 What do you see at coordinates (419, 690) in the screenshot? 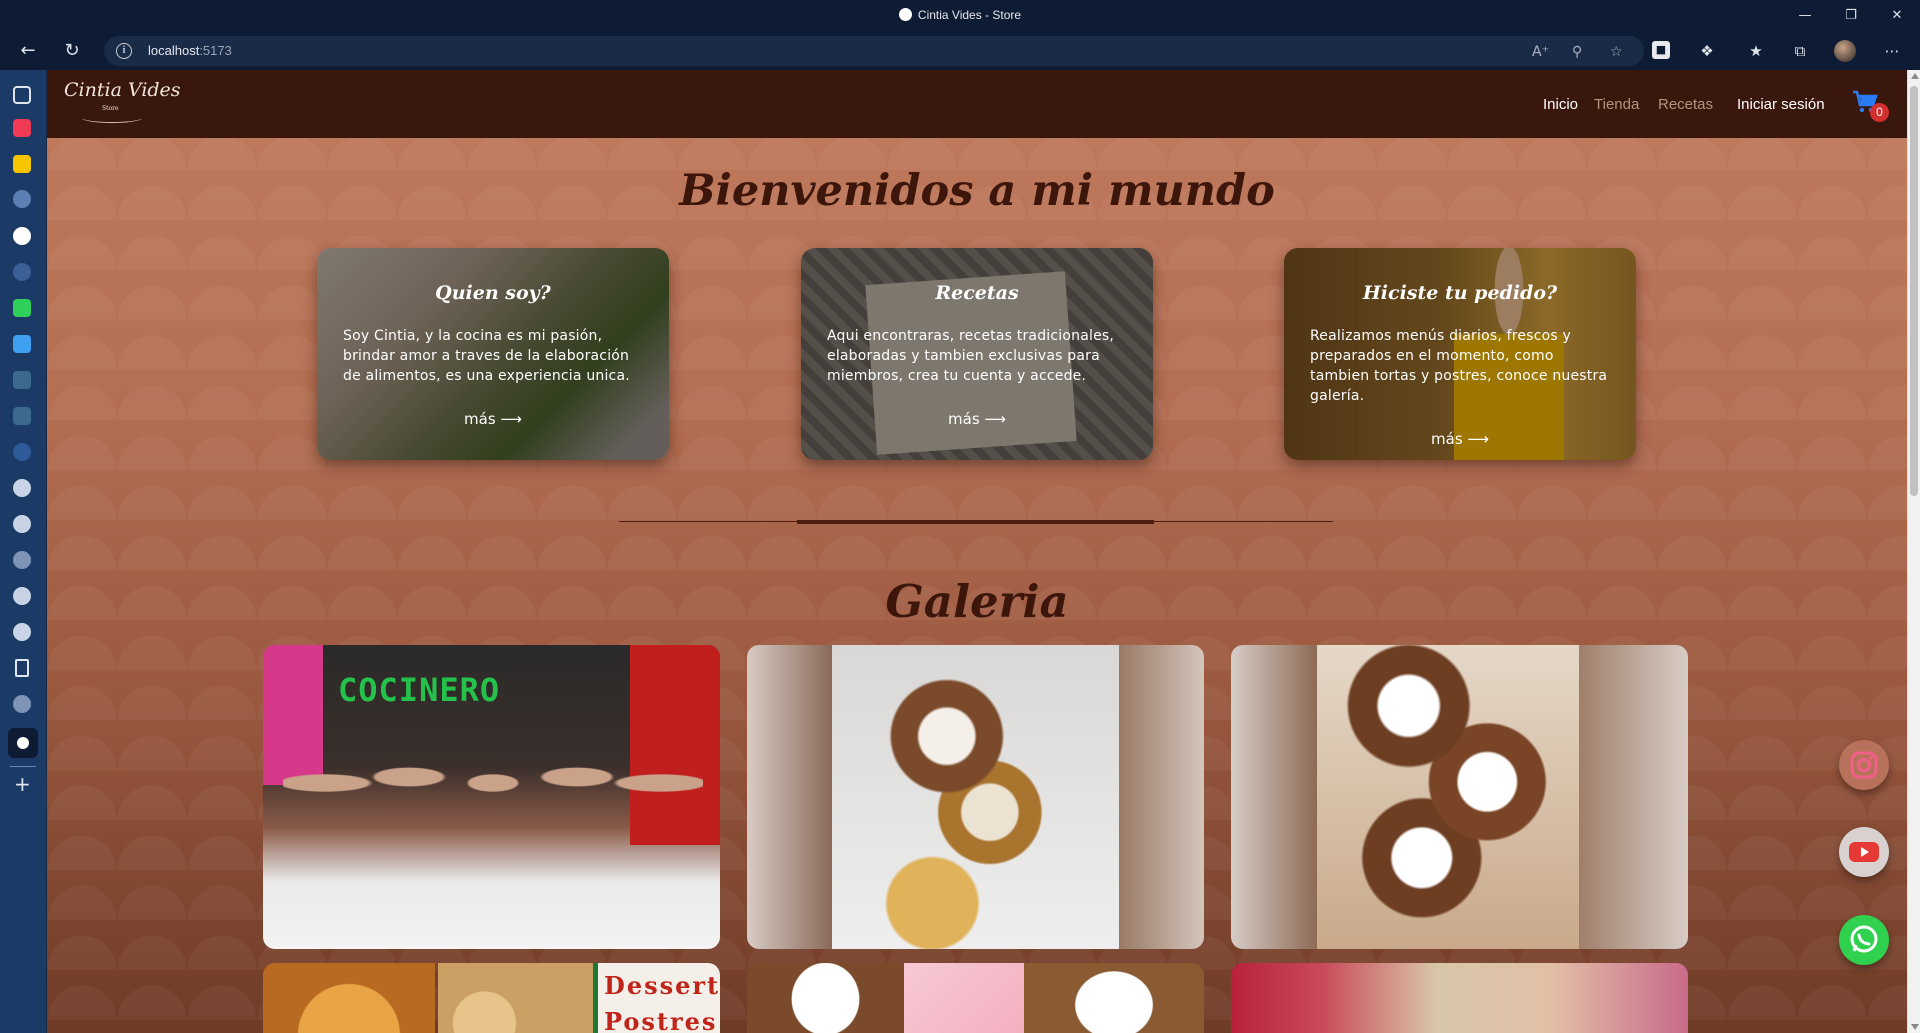
I see `cocinero-banner-text: COCINERO` at bounding box center [419, 690].